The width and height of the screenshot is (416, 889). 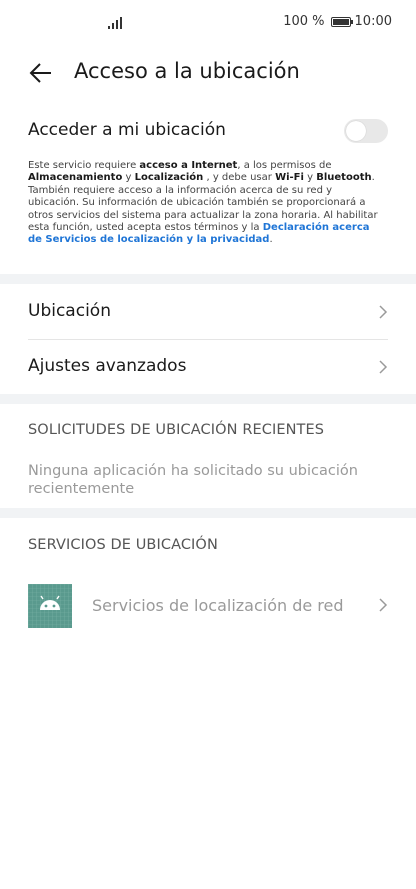 What do you see at coordinates (188, 165) in the screenshot?
I see `desc-bold: acceso a Internet` at bounding box center [188, 165].